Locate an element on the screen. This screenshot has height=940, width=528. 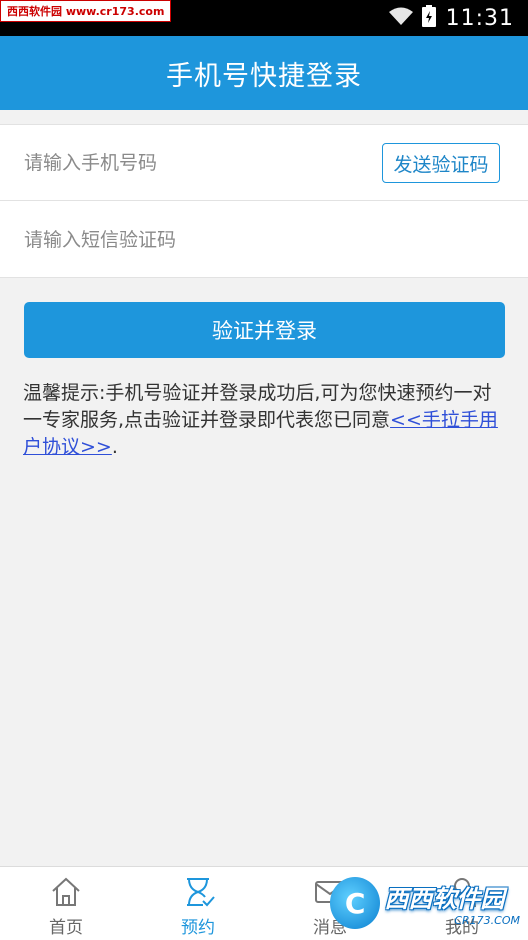
watermark-sub: CR173.COM is located at coordinates (487, 920).